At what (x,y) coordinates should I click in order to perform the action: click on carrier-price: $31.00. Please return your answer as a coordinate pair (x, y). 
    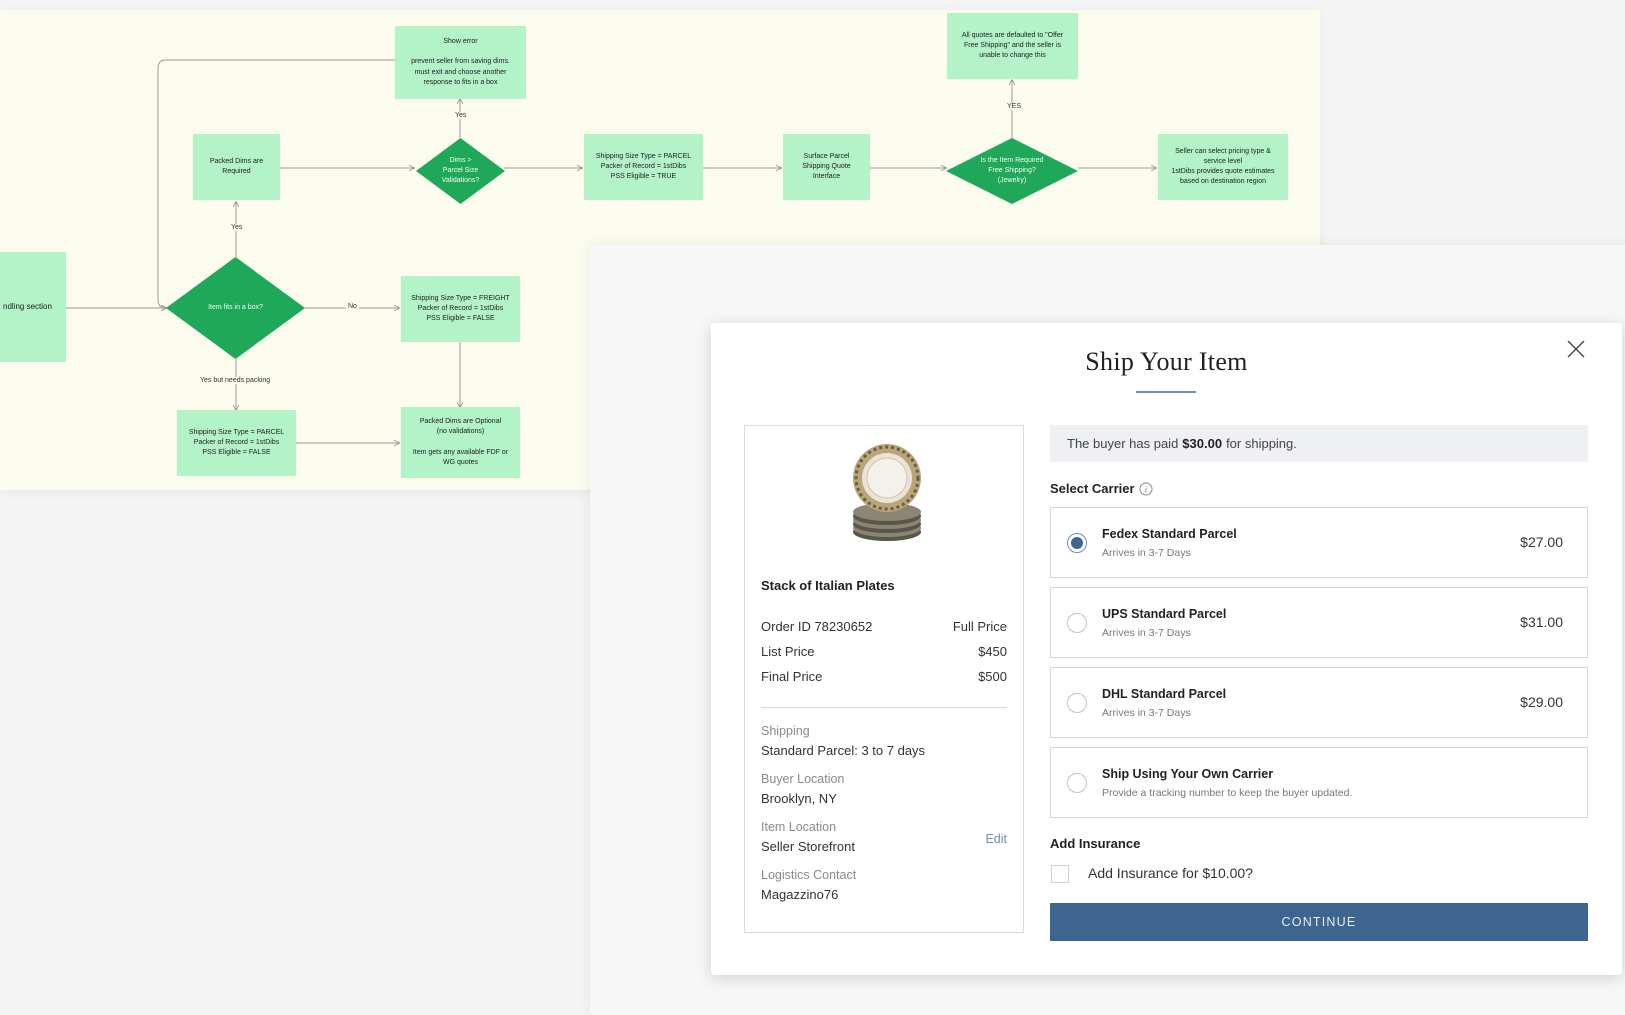
    Looking at the image, I should click on (1541, 622).